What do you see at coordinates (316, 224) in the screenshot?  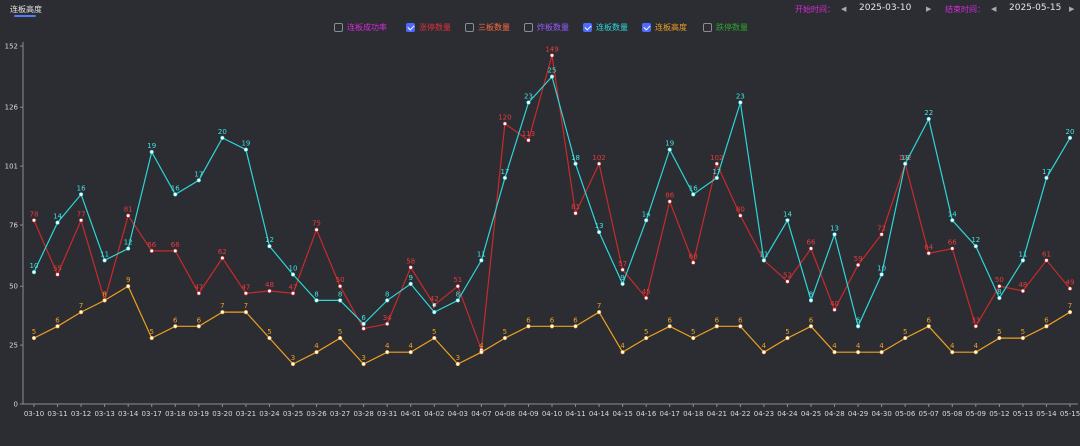 I see `data-label: 75` at bounding box center [316, 224].